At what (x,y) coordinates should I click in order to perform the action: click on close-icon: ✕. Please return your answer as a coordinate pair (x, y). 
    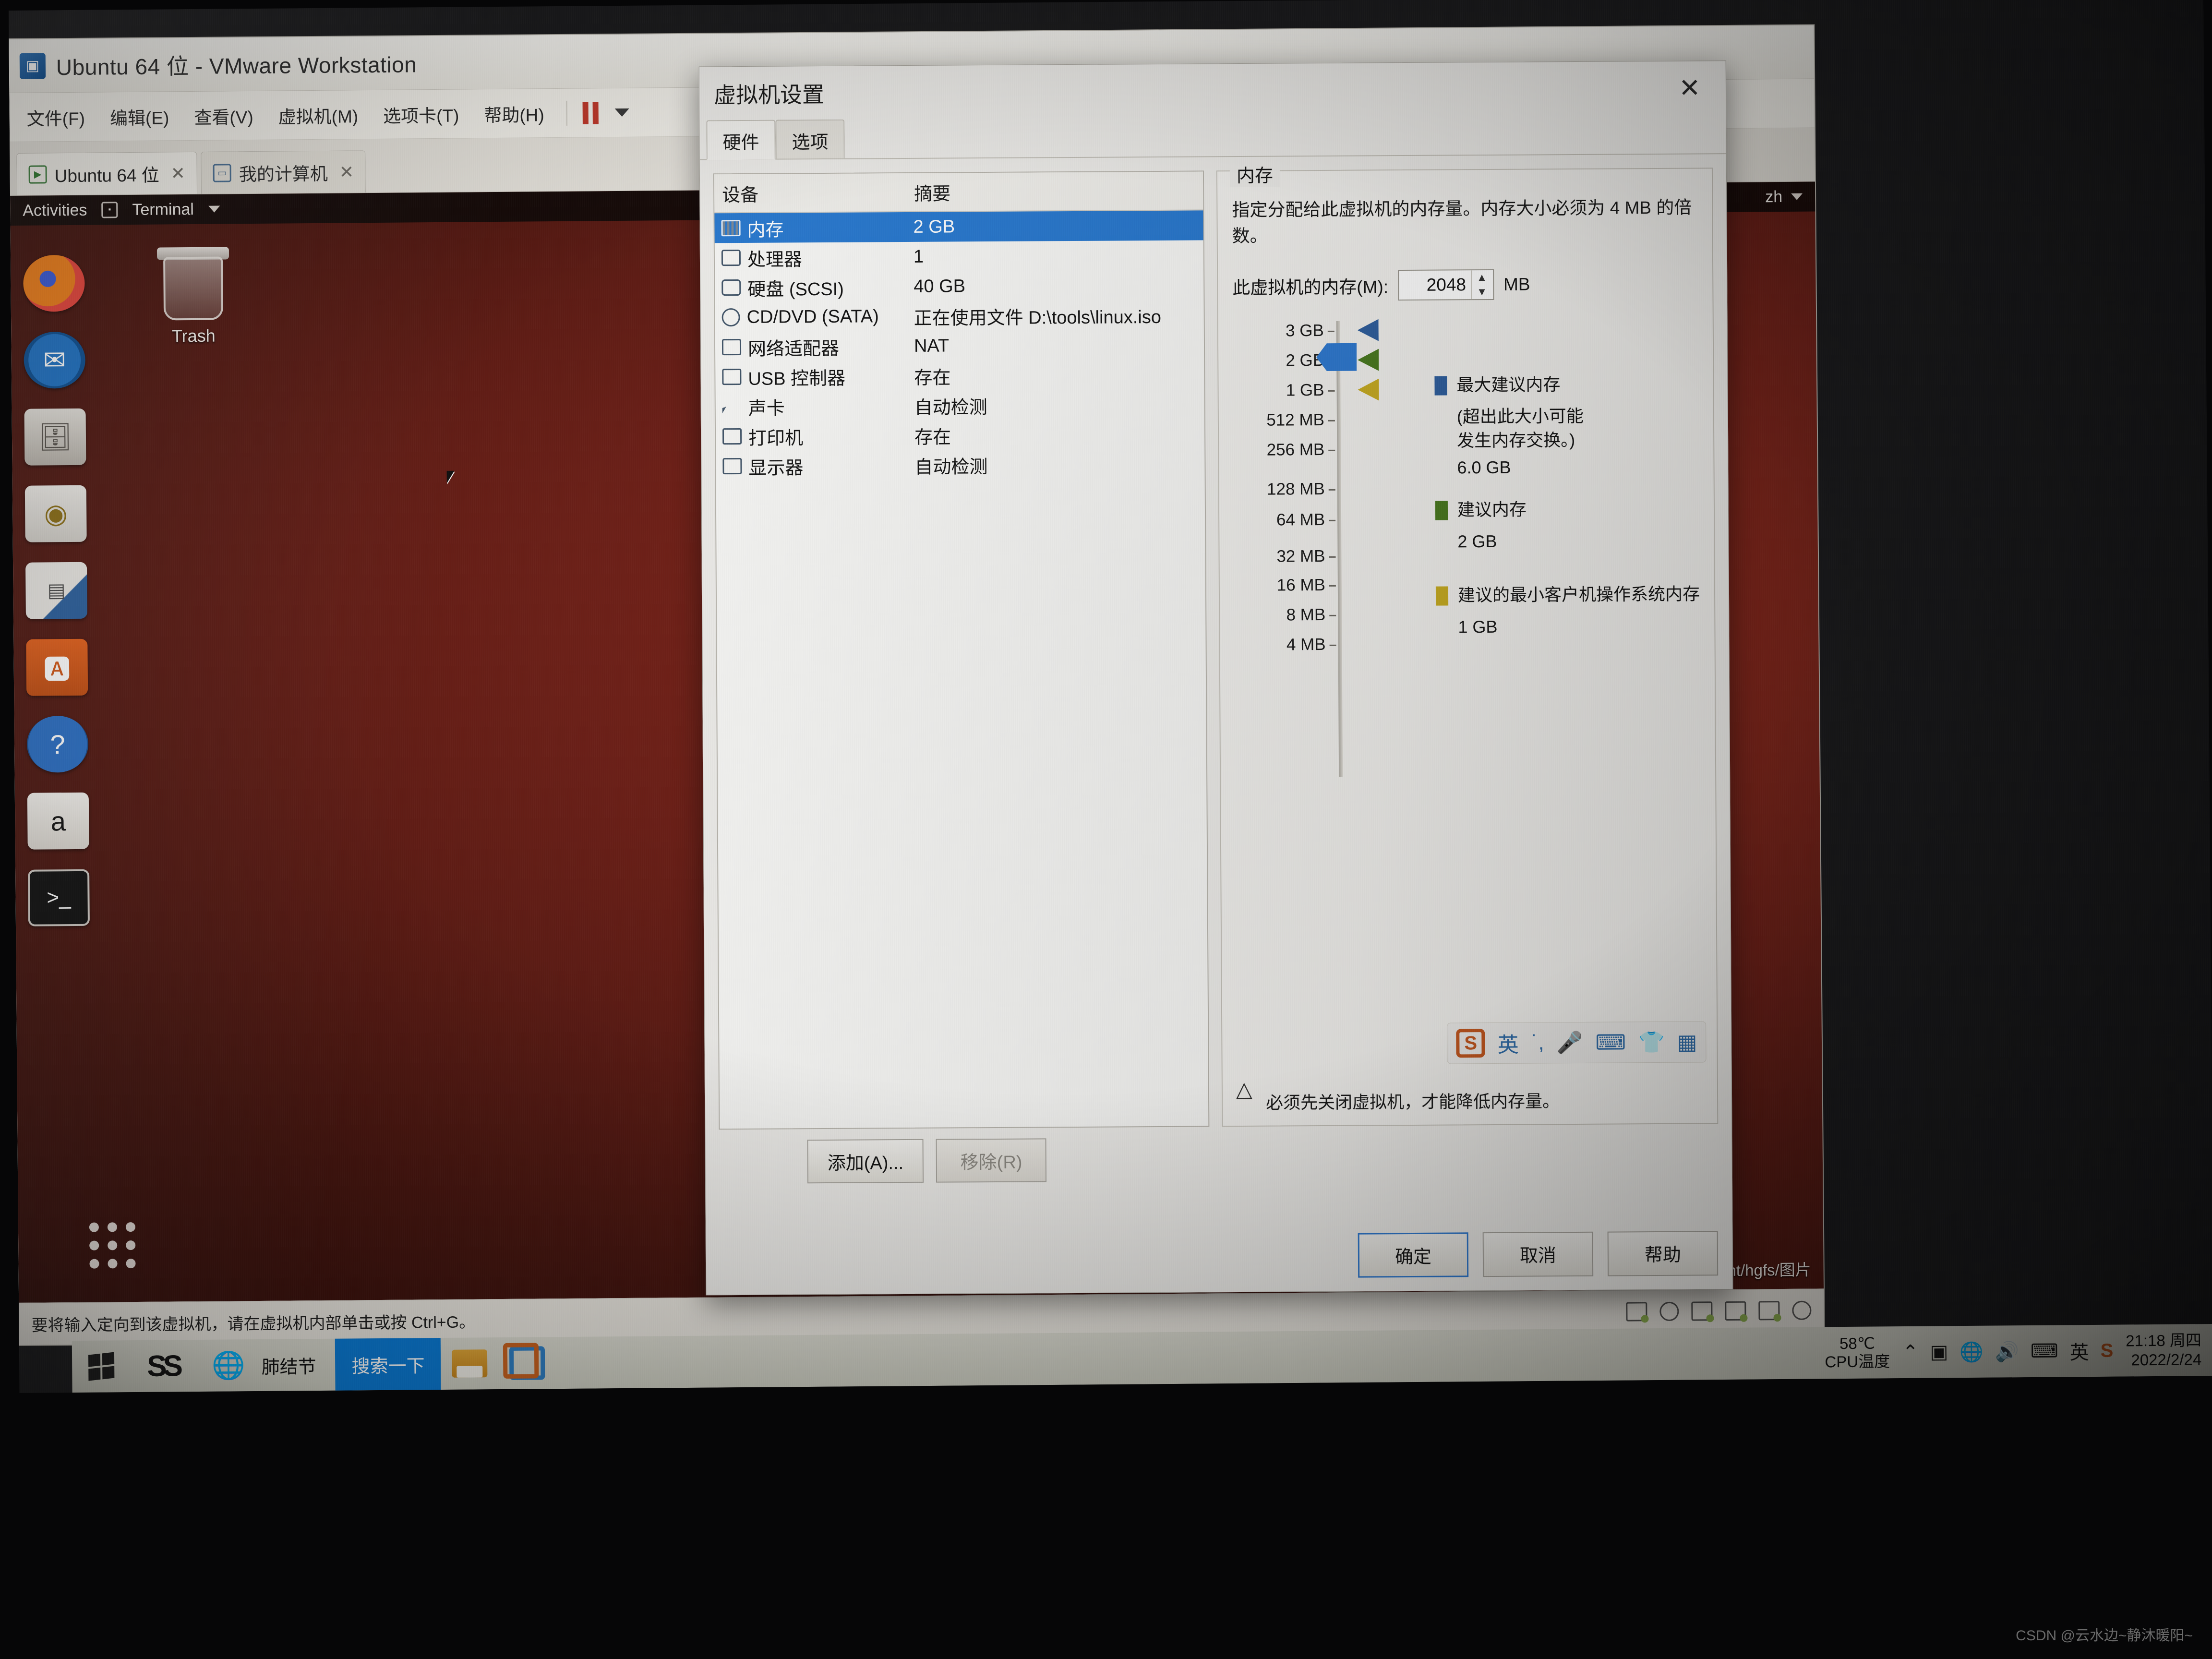
    Looking at the image, I should click on (1690, 87).